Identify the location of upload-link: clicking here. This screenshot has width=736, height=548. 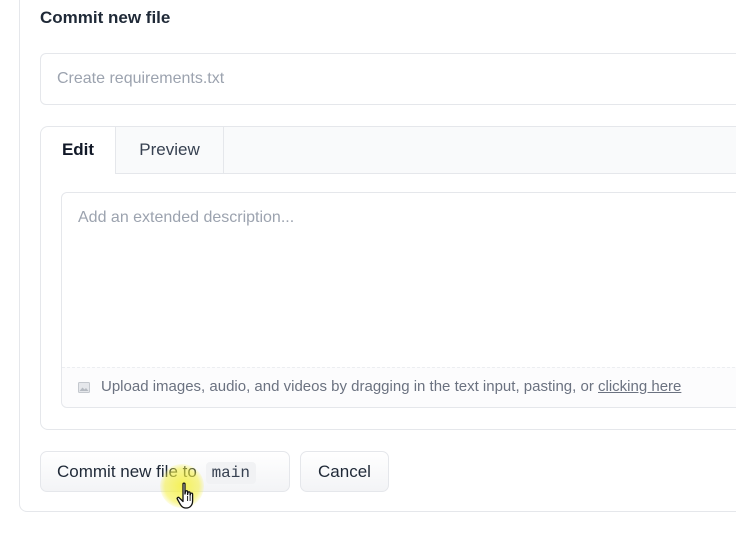
(639, 386).